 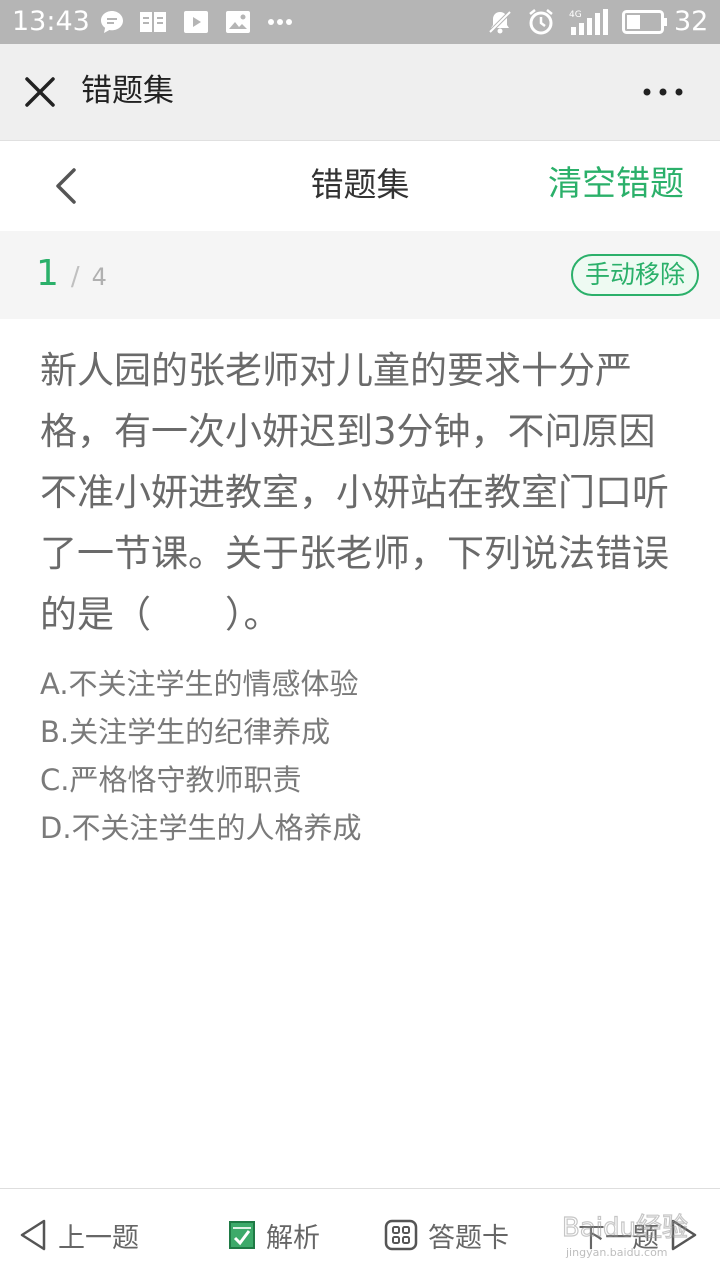 What do you see at coordinates (360, 275) in the screenshot?
I see `question-progress: 1 / 4 手动移除` at bounding box center [360, 275].